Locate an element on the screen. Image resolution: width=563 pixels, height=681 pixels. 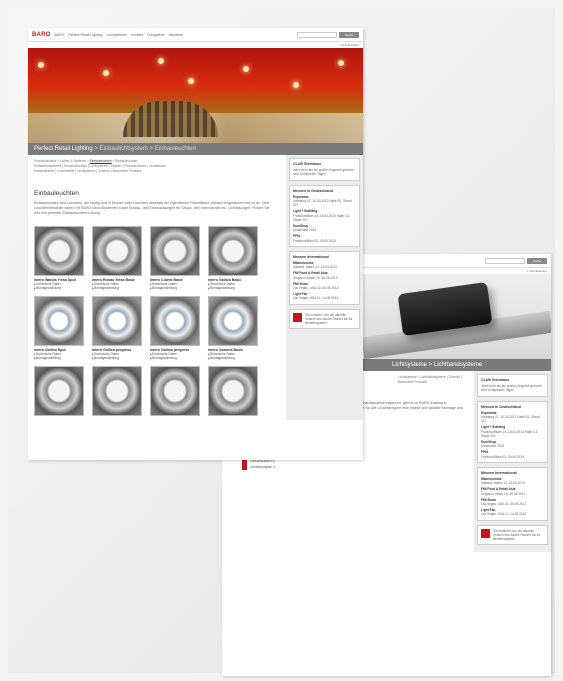
nav-item-baro: BARO is located at coordinates (59, 35).